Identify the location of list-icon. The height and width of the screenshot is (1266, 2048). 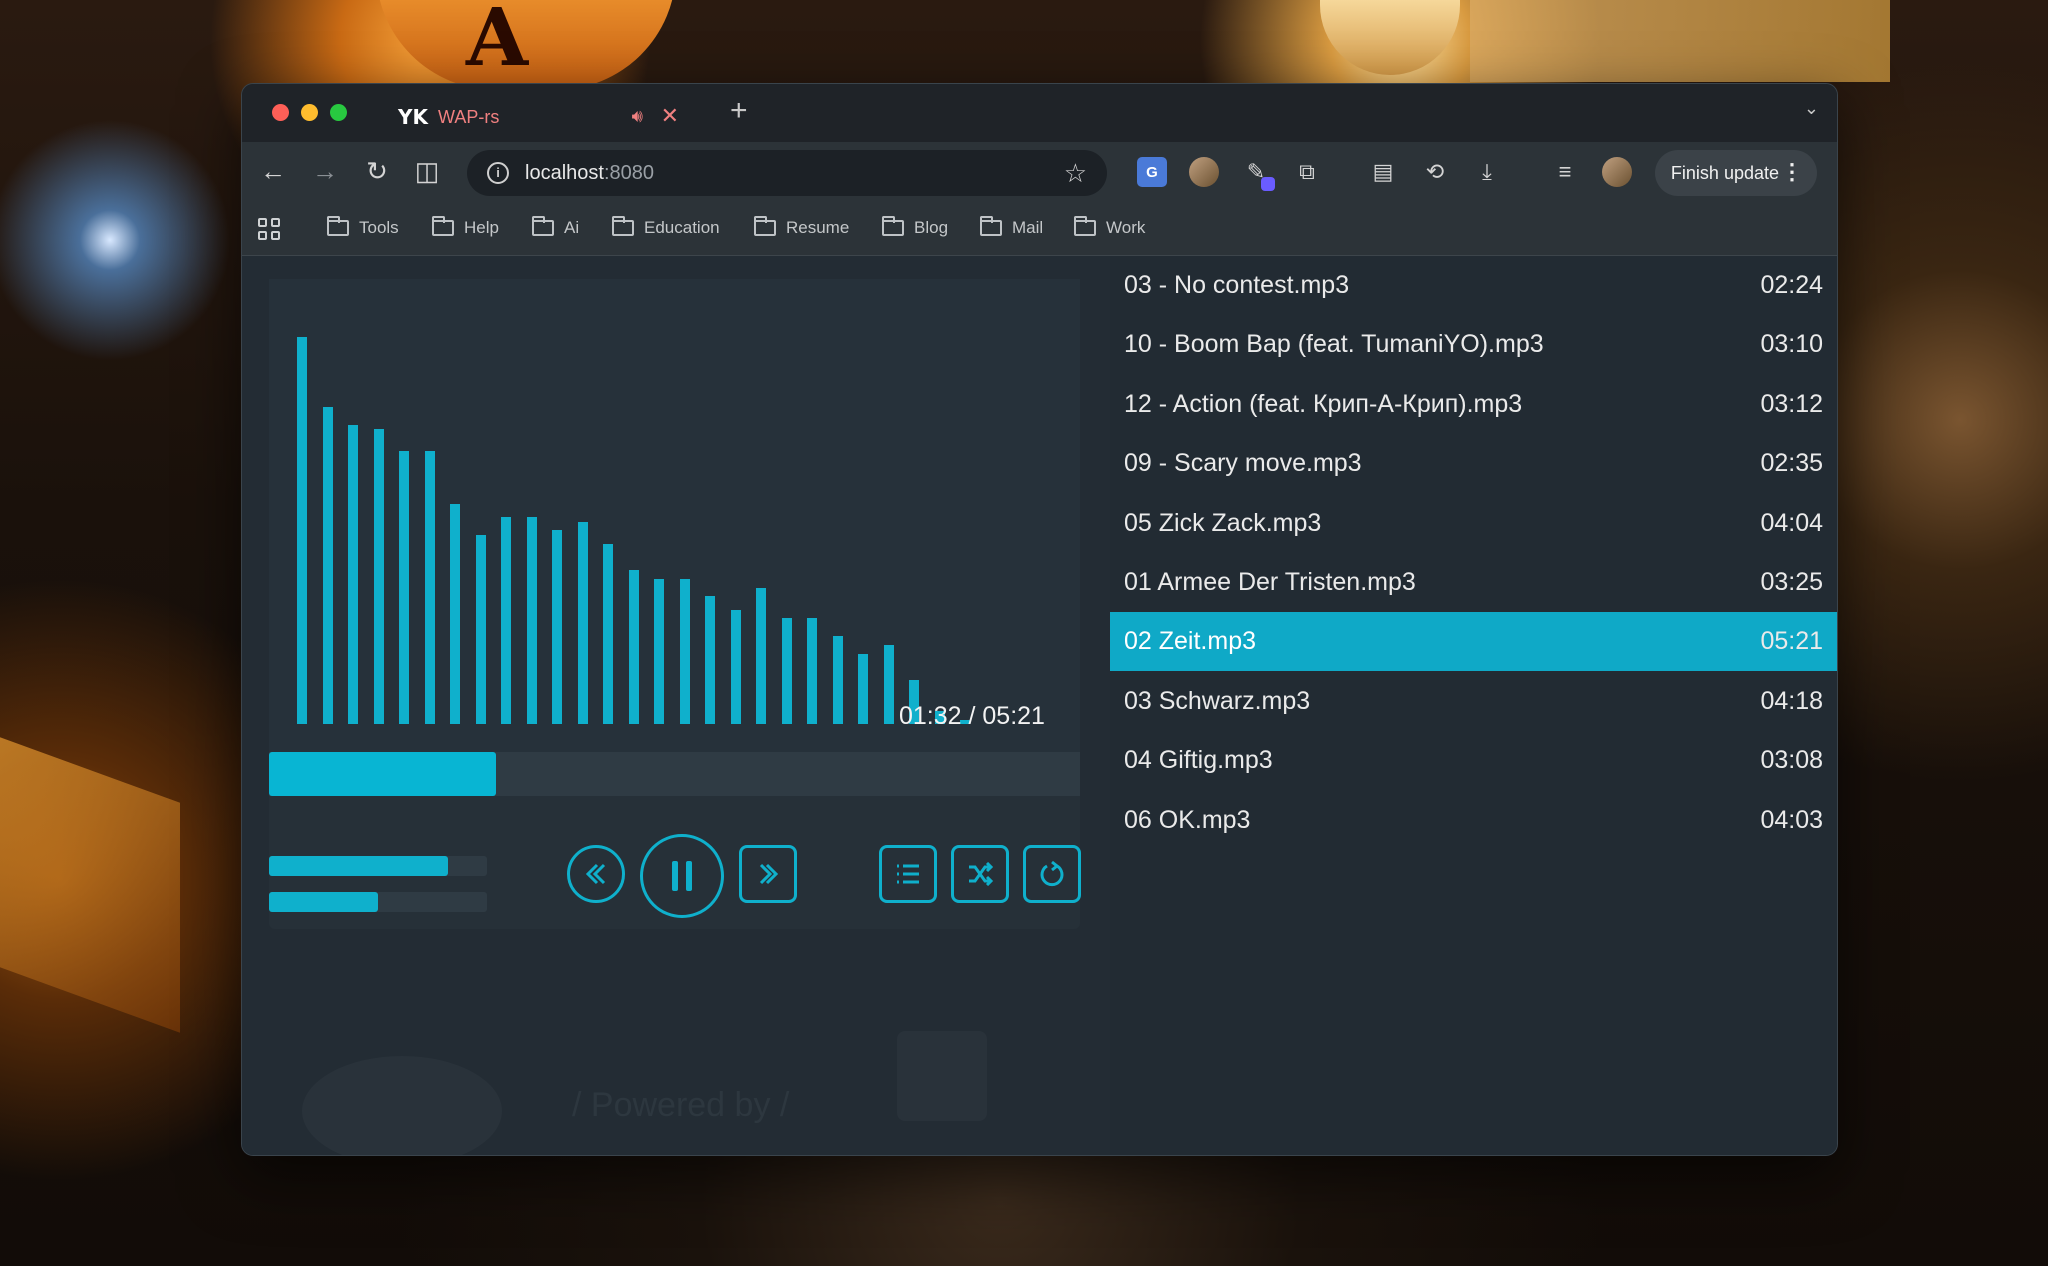
(908, 874).